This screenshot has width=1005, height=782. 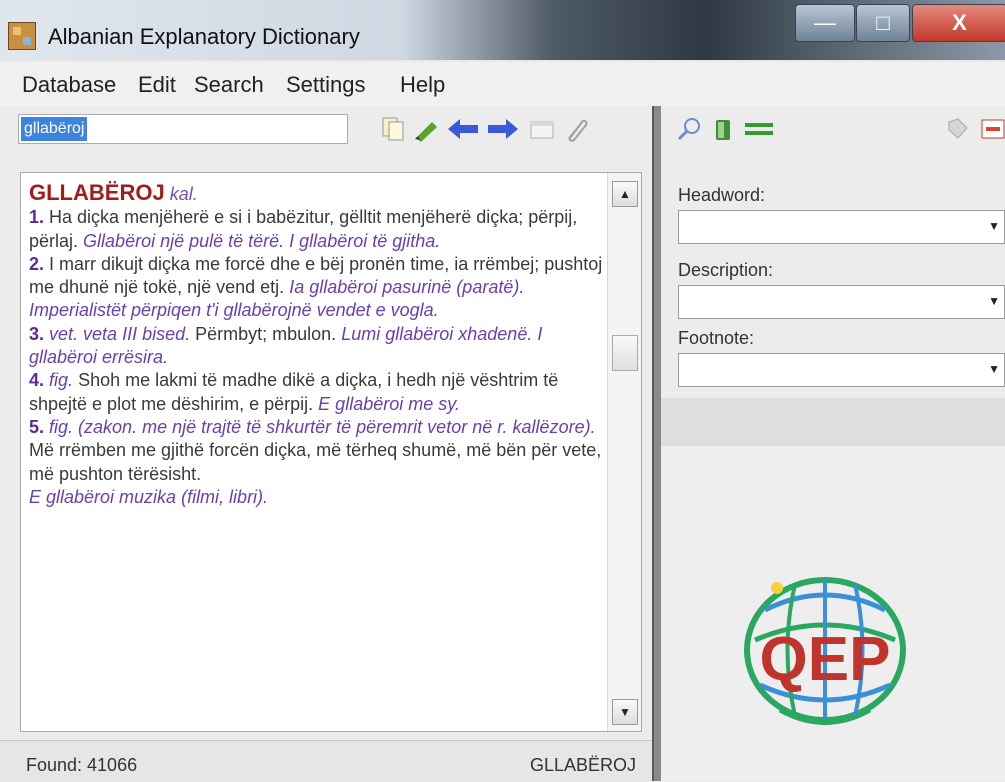 I want to click on scroll-down-button: ▼, so click(x=625, y=712).